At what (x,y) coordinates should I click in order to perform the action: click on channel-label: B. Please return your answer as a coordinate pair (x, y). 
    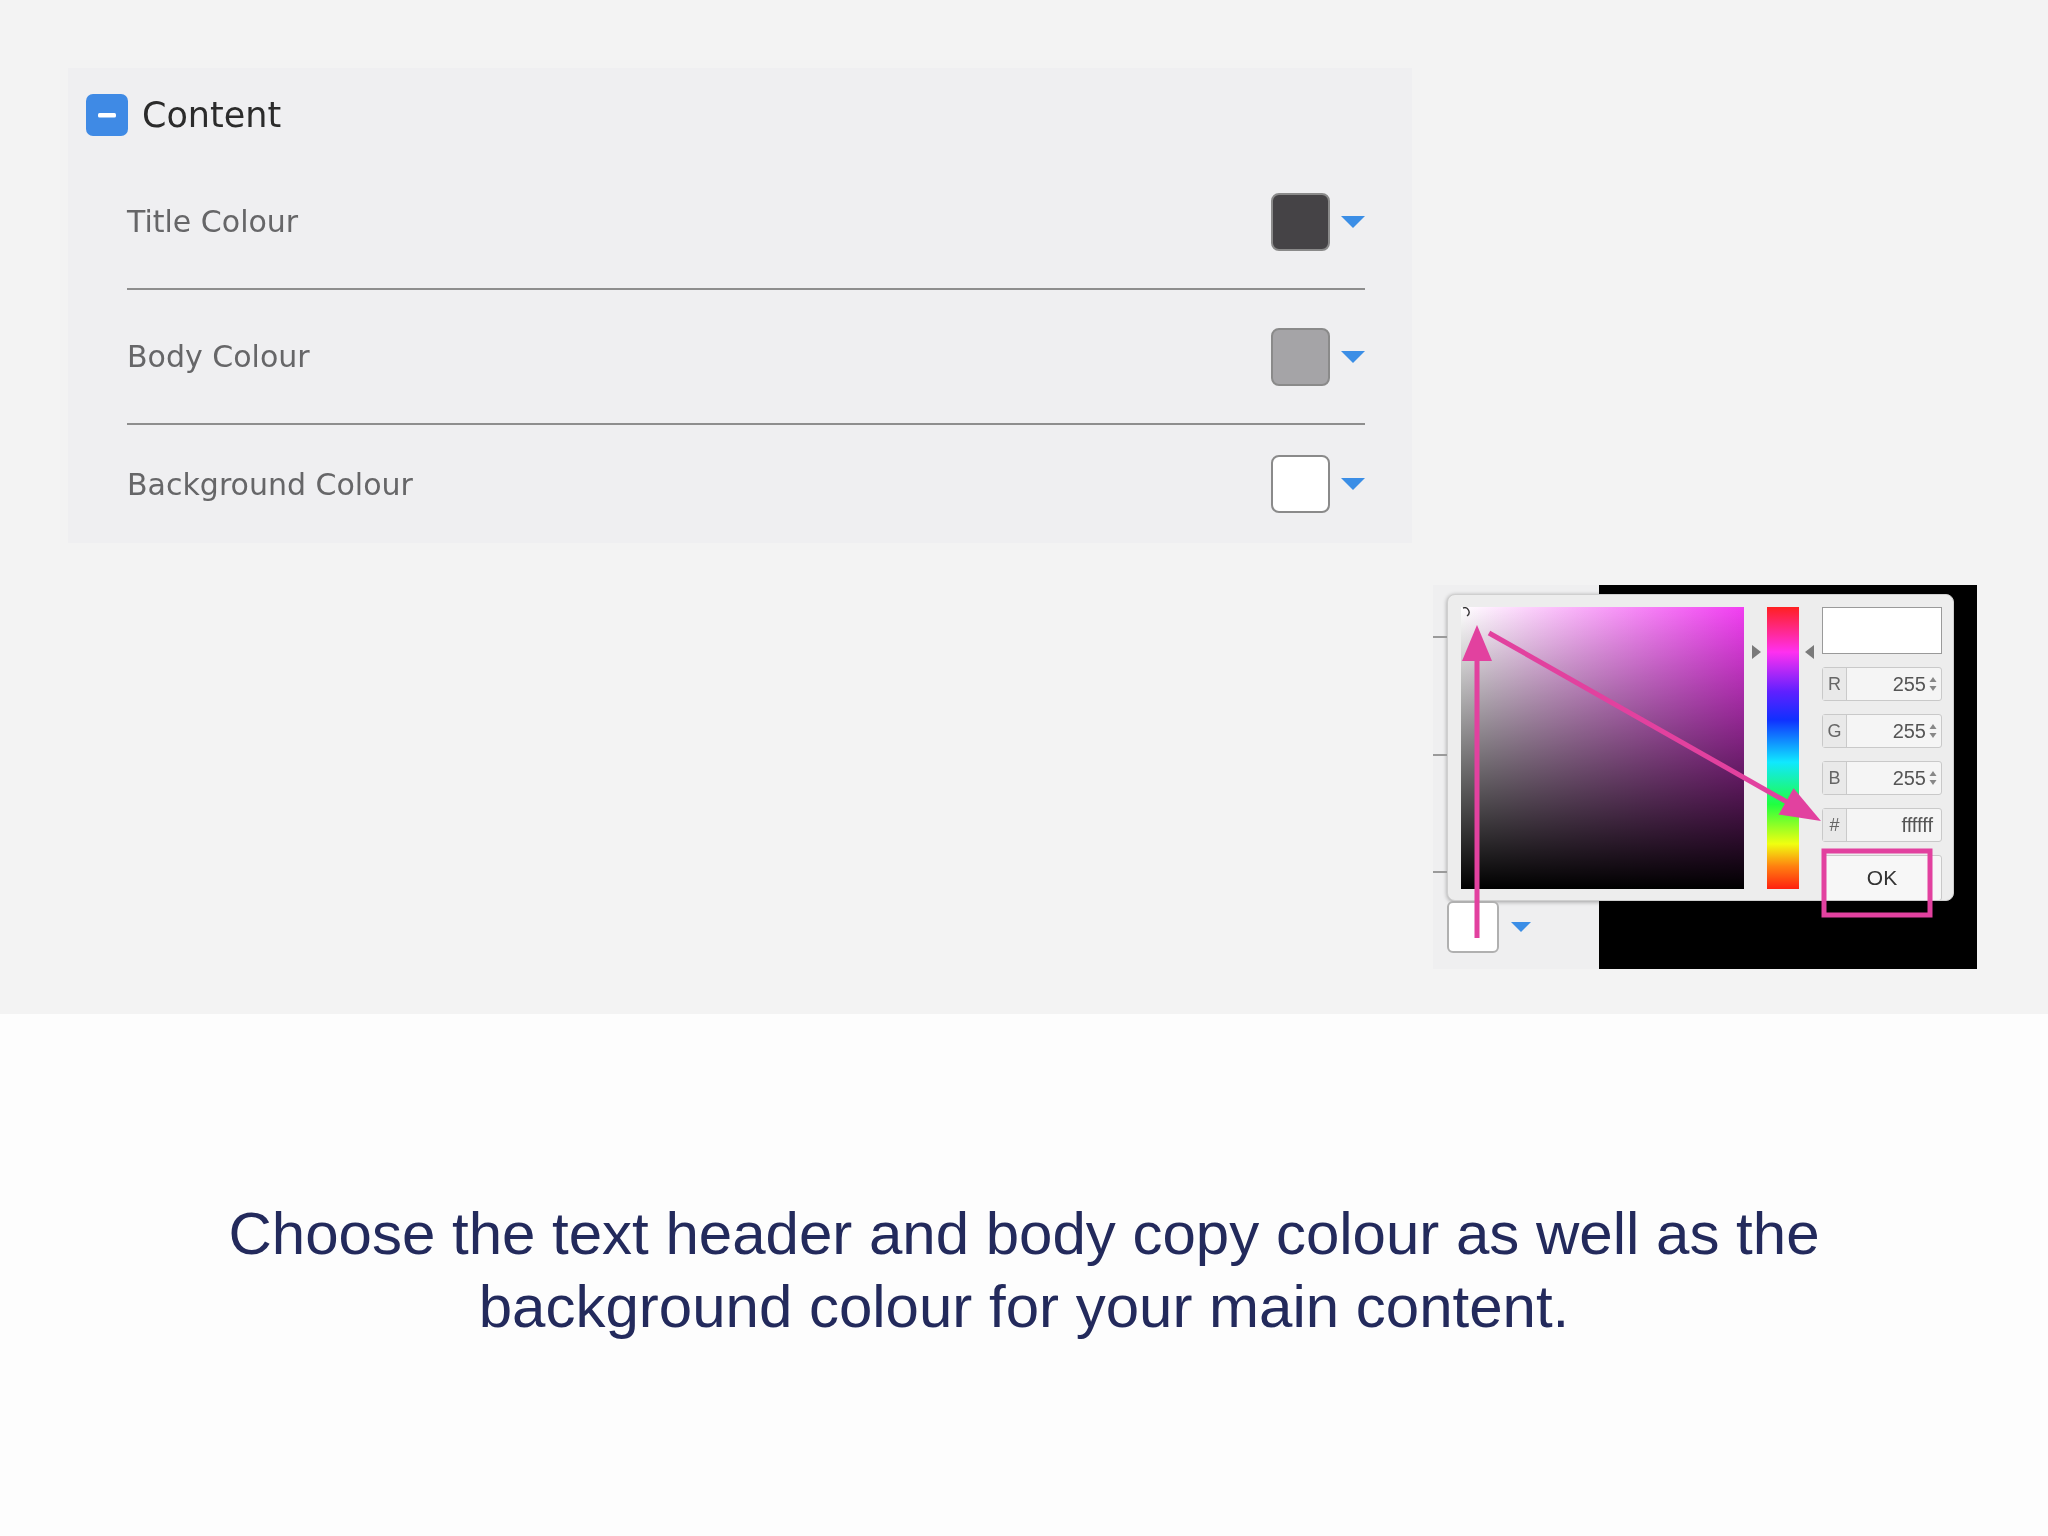
    Looking at the image, I should click on (1835, 778).